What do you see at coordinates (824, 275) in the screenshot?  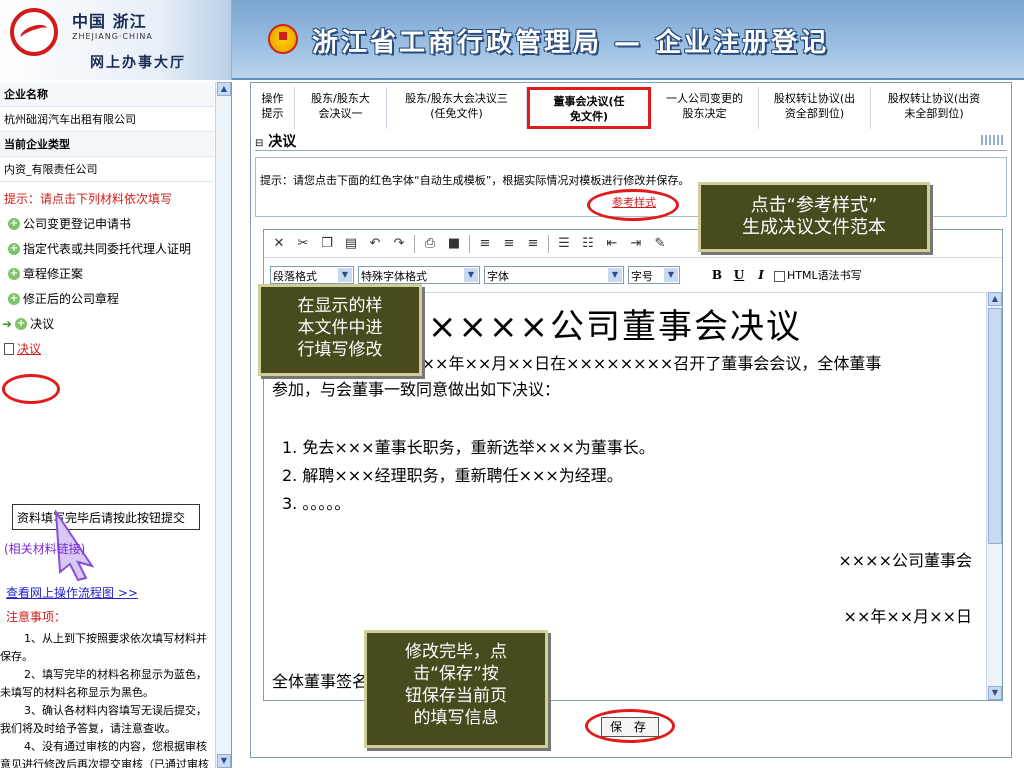 I see `html-mode-label: HTML语法书写` at bounding box center [824, 275].